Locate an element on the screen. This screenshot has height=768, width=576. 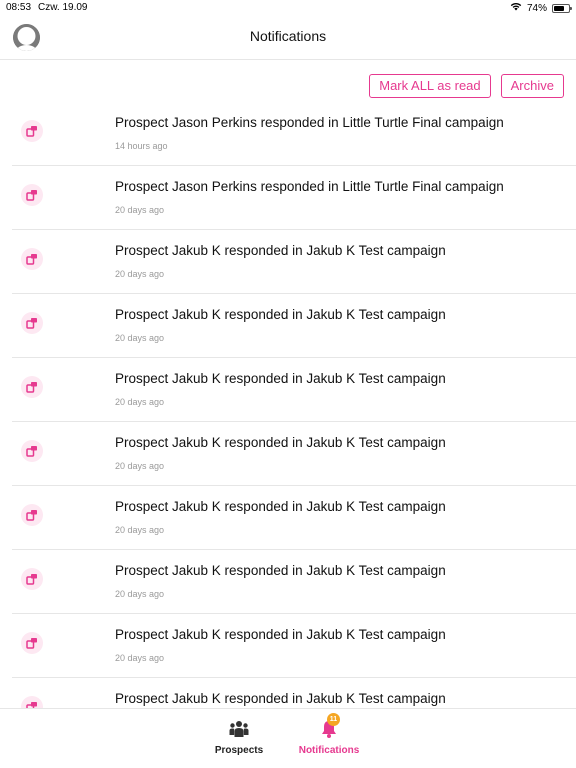
tab-prospects-label: Prospects is located at coordinates (239, 750).